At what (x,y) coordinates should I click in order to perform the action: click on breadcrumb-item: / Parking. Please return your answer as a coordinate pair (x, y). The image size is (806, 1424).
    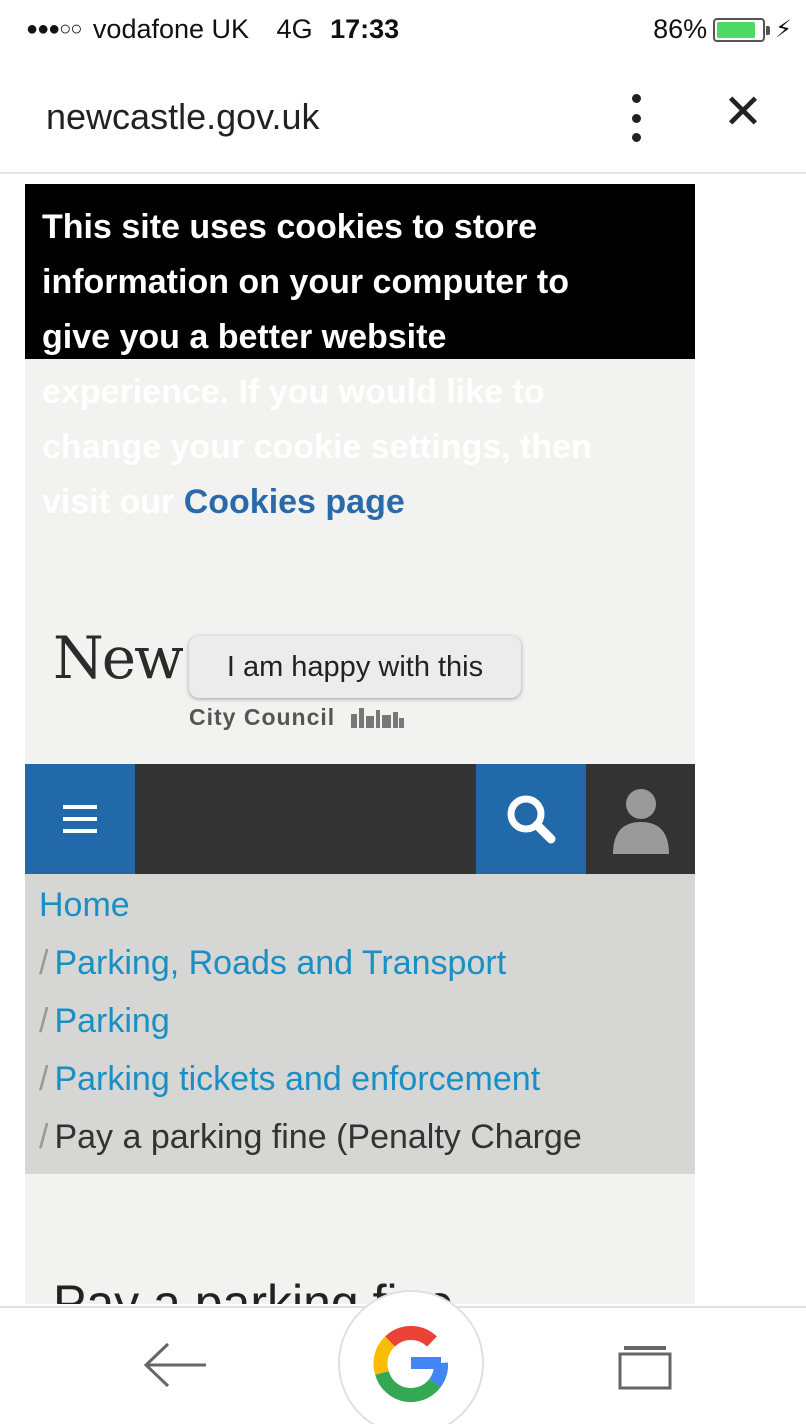
    Looking at the image, I should click on (104, 1021).